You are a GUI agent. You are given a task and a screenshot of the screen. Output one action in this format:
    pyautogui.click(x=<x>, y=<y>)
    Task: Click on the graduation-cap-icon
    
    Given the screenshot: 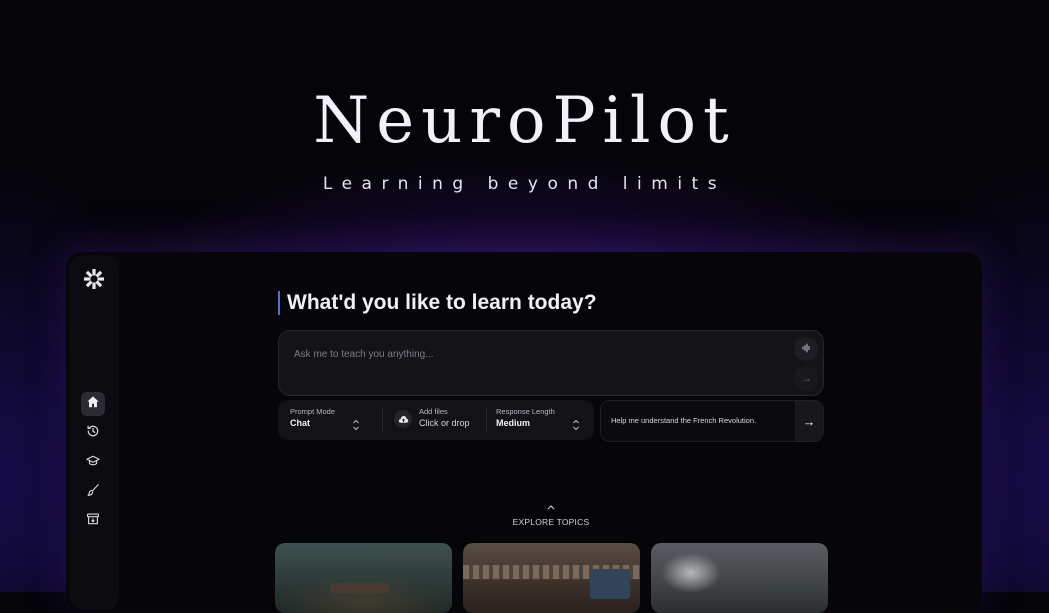 What is the action you would take?
    pyautogui.click(x=93, y=463)
    